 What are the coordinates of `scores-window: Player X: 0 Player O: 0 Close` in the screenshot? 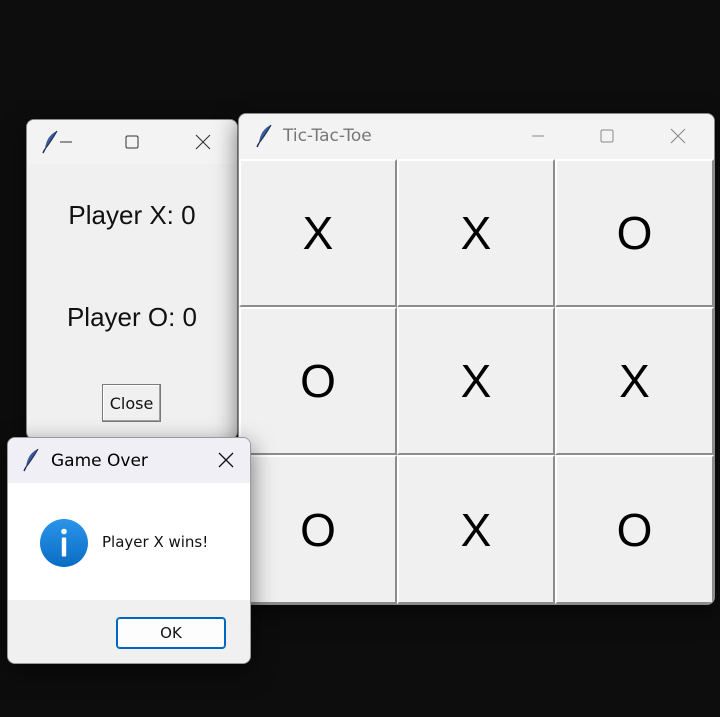 It's located at (132, 279).